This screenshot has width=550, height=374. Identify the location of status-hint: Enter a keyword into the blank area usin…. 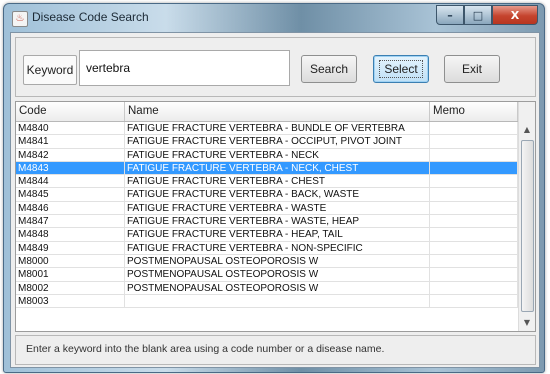
(205, 349).